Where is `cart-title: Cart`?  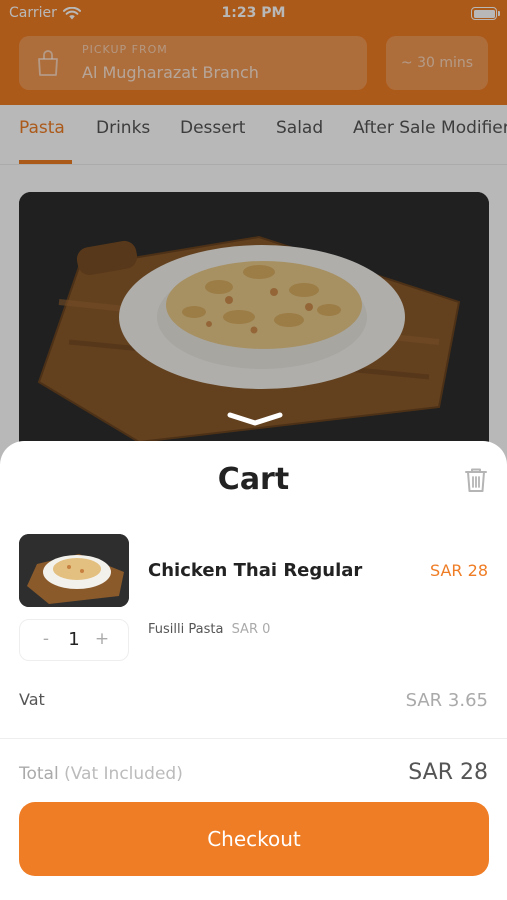
cart-title: Cart is located at coordinates (253, 479).